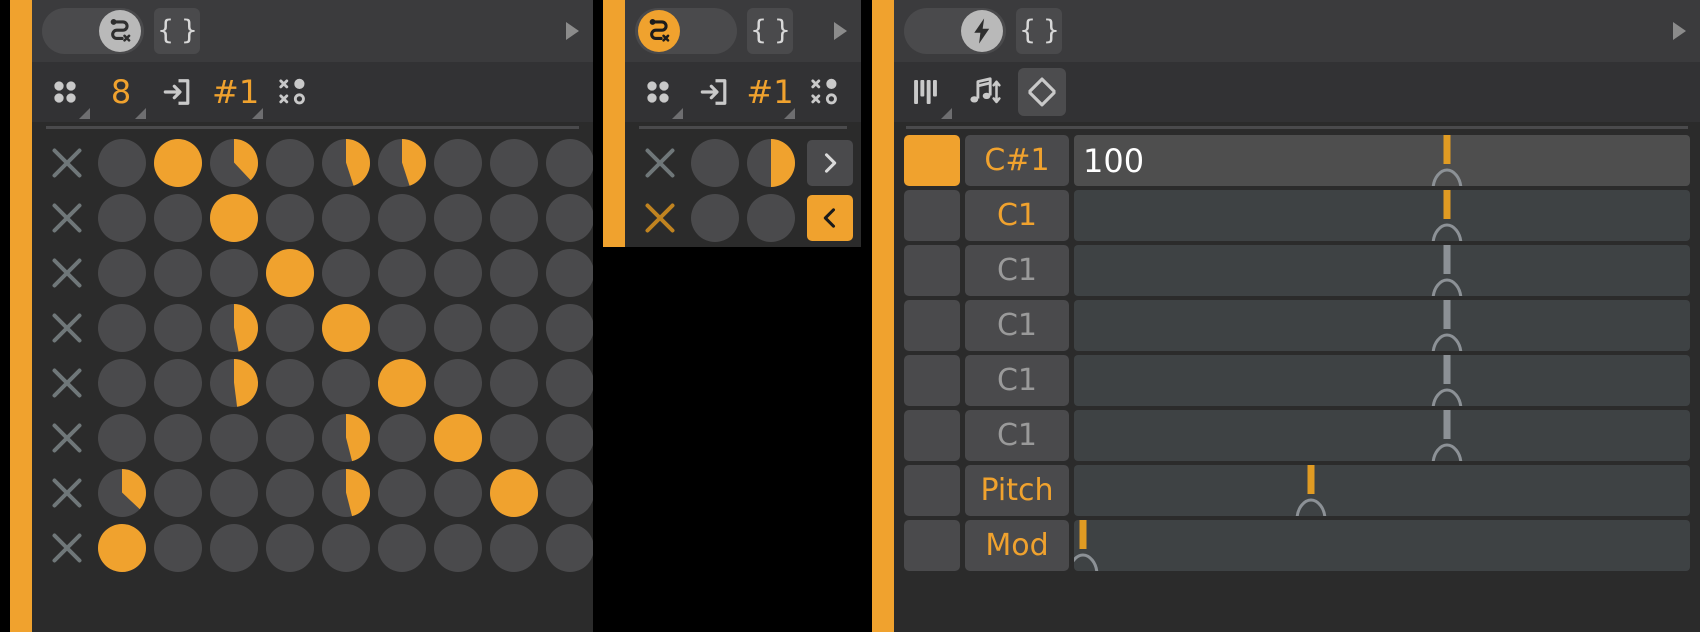 This screenshot has height=632, width=1700. Describe the element at coordinates (982, 31) in the screenshot. I see `lightning-bolt-icon` at that location.